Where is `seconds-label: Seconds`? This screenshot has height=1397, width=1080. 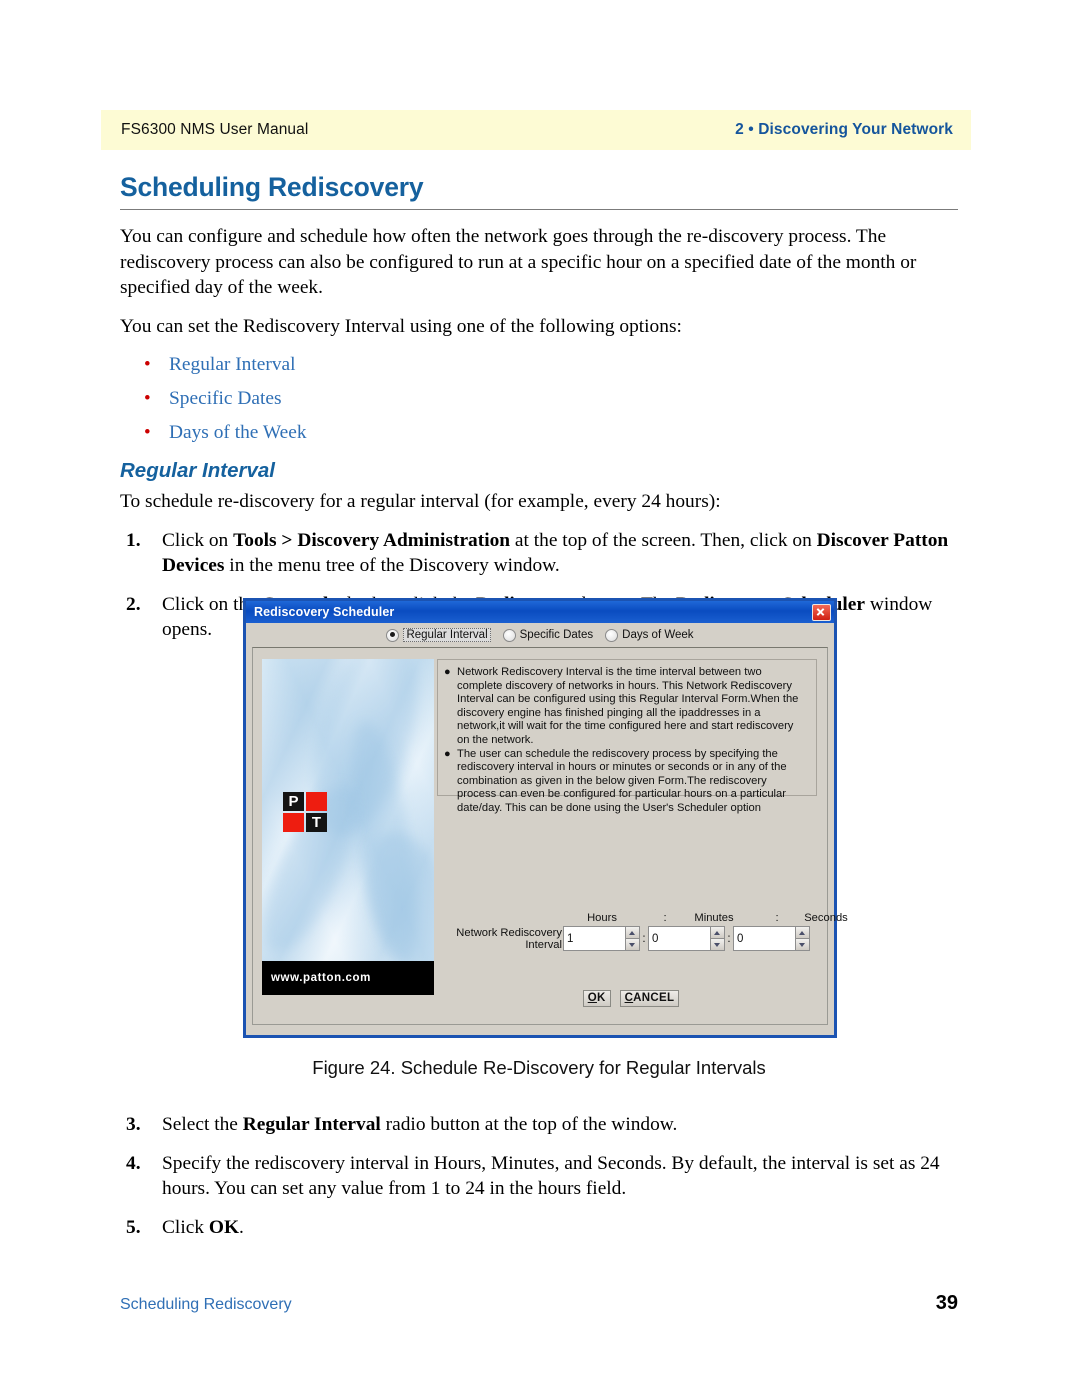 seconds-label: Seconds is located at coordinates (826, 918).